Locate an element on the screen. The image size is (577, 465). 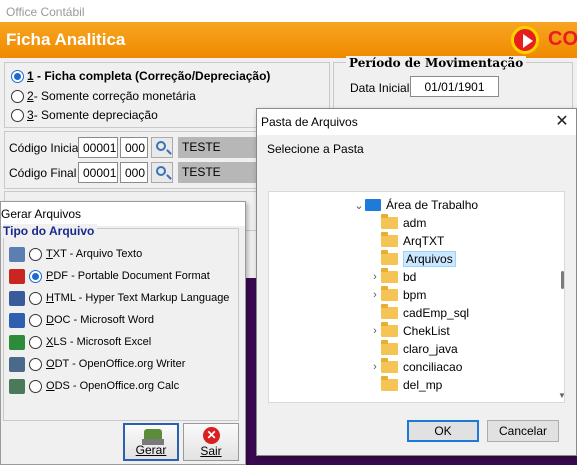
option-somente-depreciacao: 3 - Somente depreciação is located at coordinates (84, 115).